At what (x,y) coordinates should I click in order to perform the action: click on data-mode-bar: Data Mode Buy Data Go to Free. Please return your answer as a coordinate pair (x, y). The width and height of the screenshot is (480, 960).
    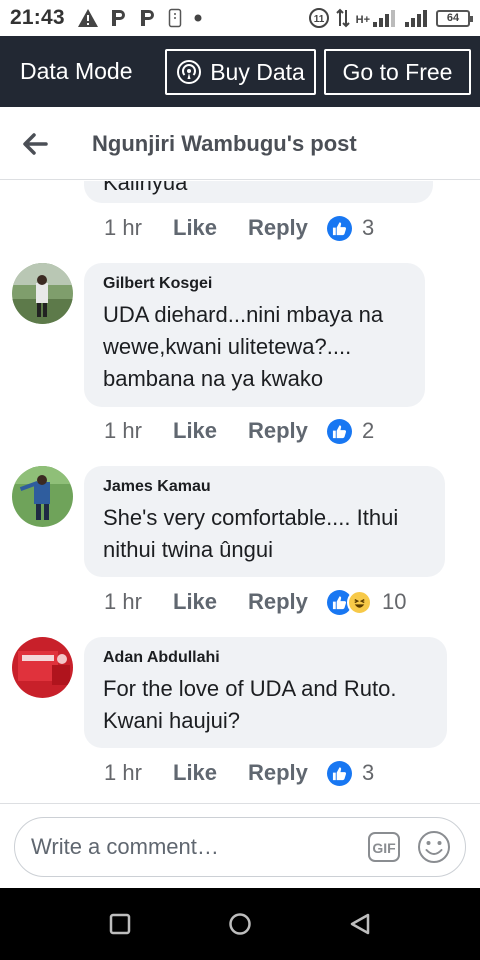
    Looking at the image, I should click on (240, 71).